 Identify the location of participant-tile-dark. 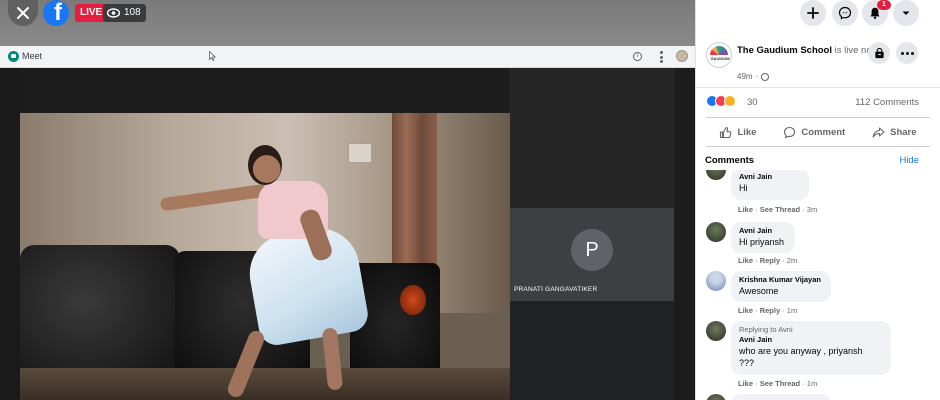
(592, 138).